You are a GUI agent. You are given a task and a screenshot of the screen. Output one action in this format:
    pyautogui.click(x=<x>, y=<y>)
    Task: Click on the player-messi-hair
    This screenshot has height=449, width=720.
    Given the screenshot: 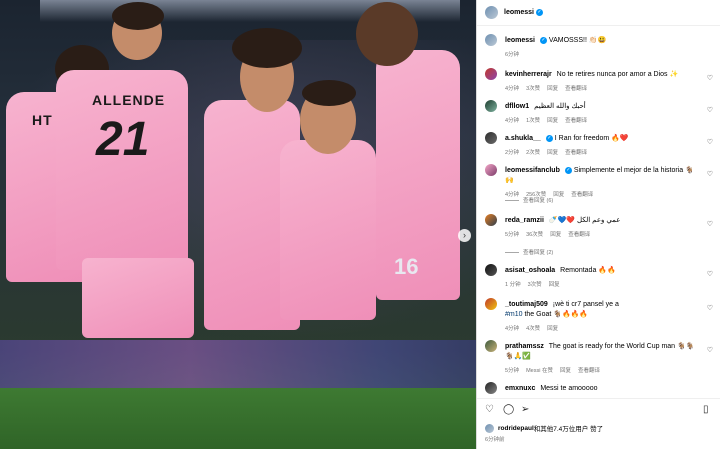 What is the action you would take?
    pyautogui.click(x=329, y=93)
    